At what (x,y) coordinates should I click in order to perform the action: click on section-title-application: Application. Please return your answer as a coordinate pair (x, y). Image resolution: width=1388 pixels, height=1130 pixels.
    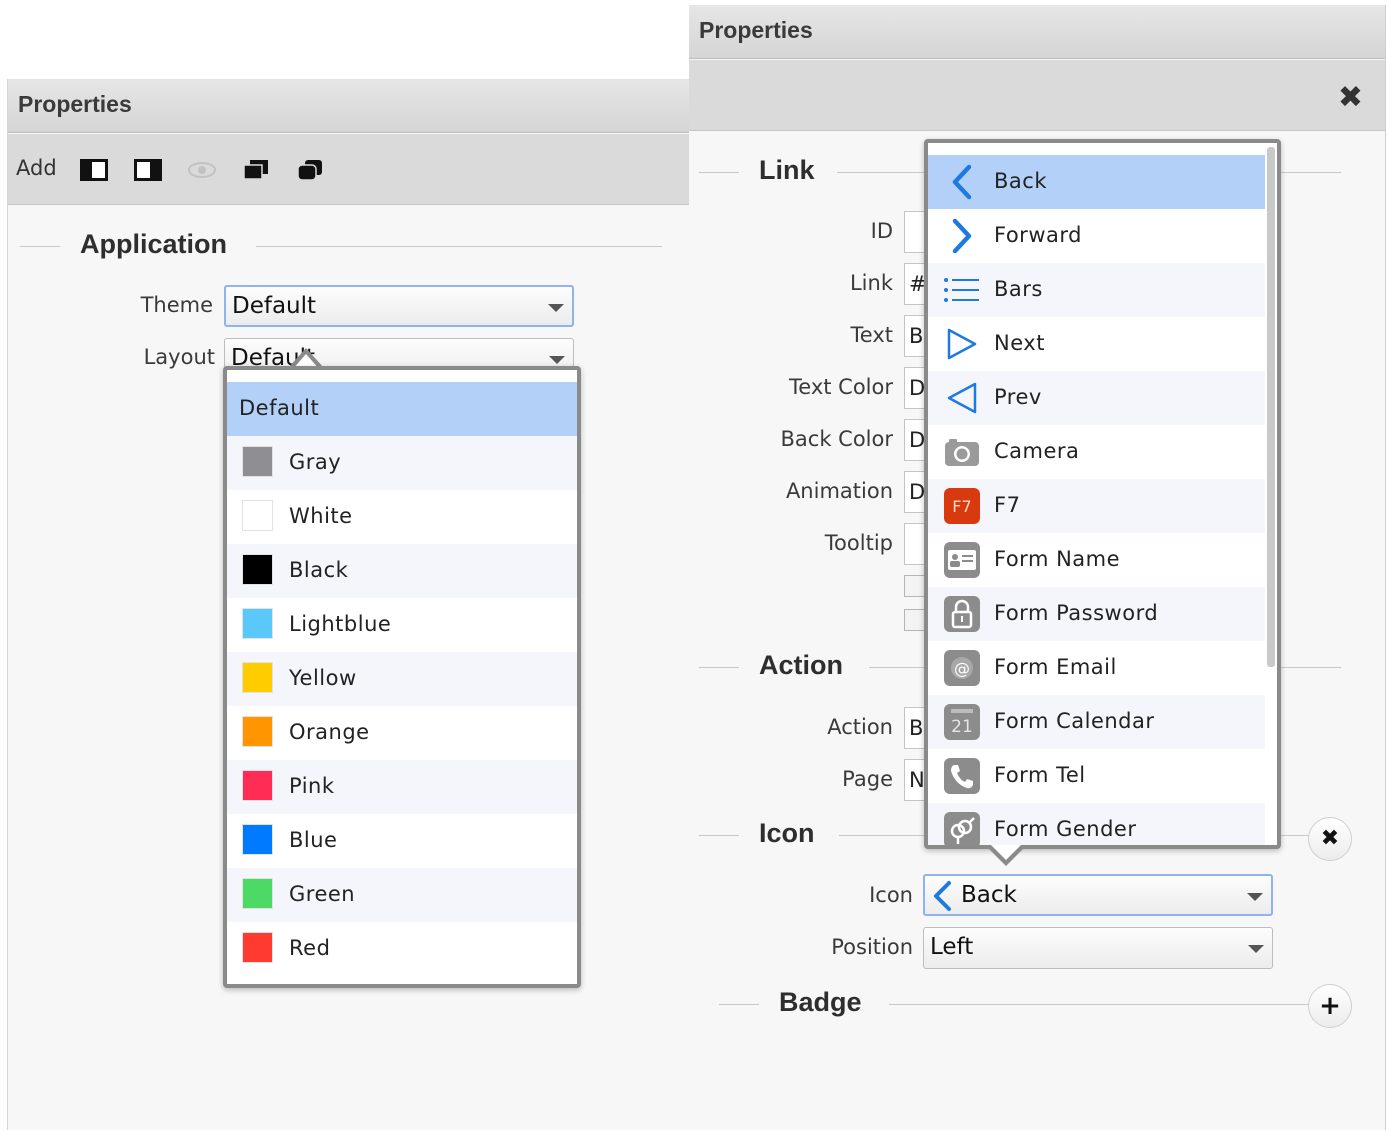
    Looking at the image, I should click on (153, 244).